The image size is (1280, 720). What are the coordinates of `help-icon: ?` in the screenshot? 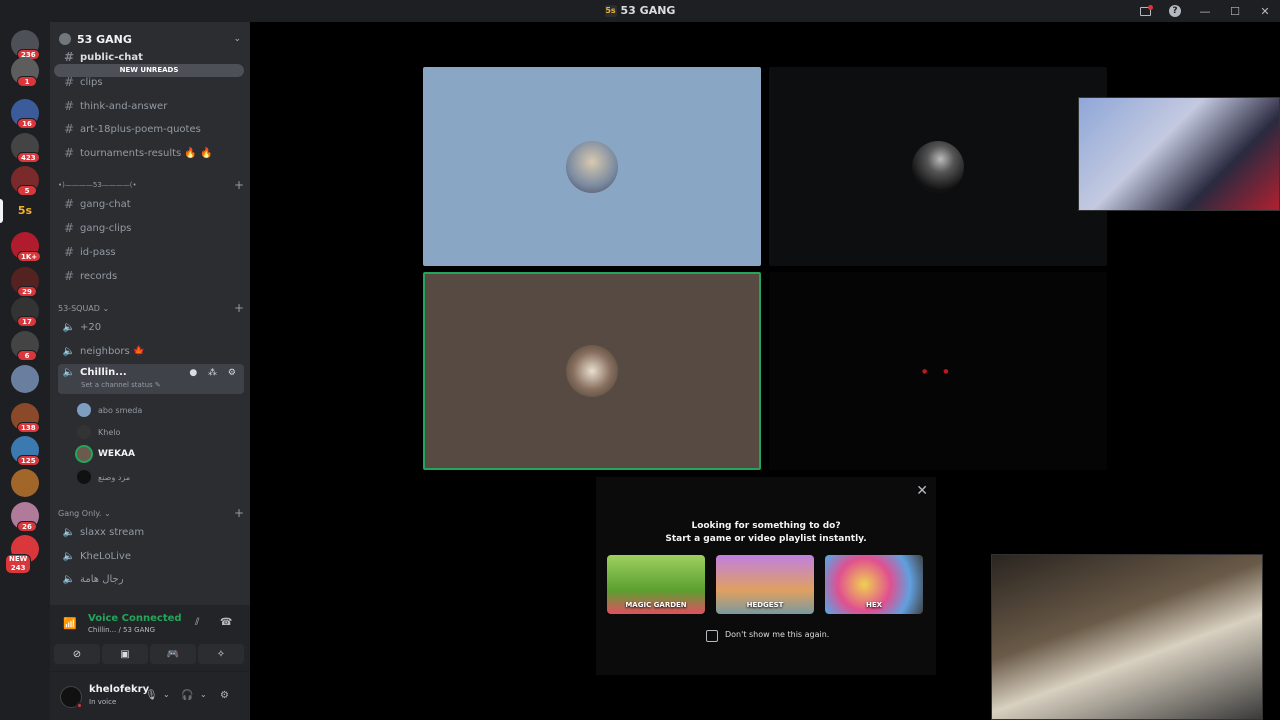 It's located at (1175, 11).